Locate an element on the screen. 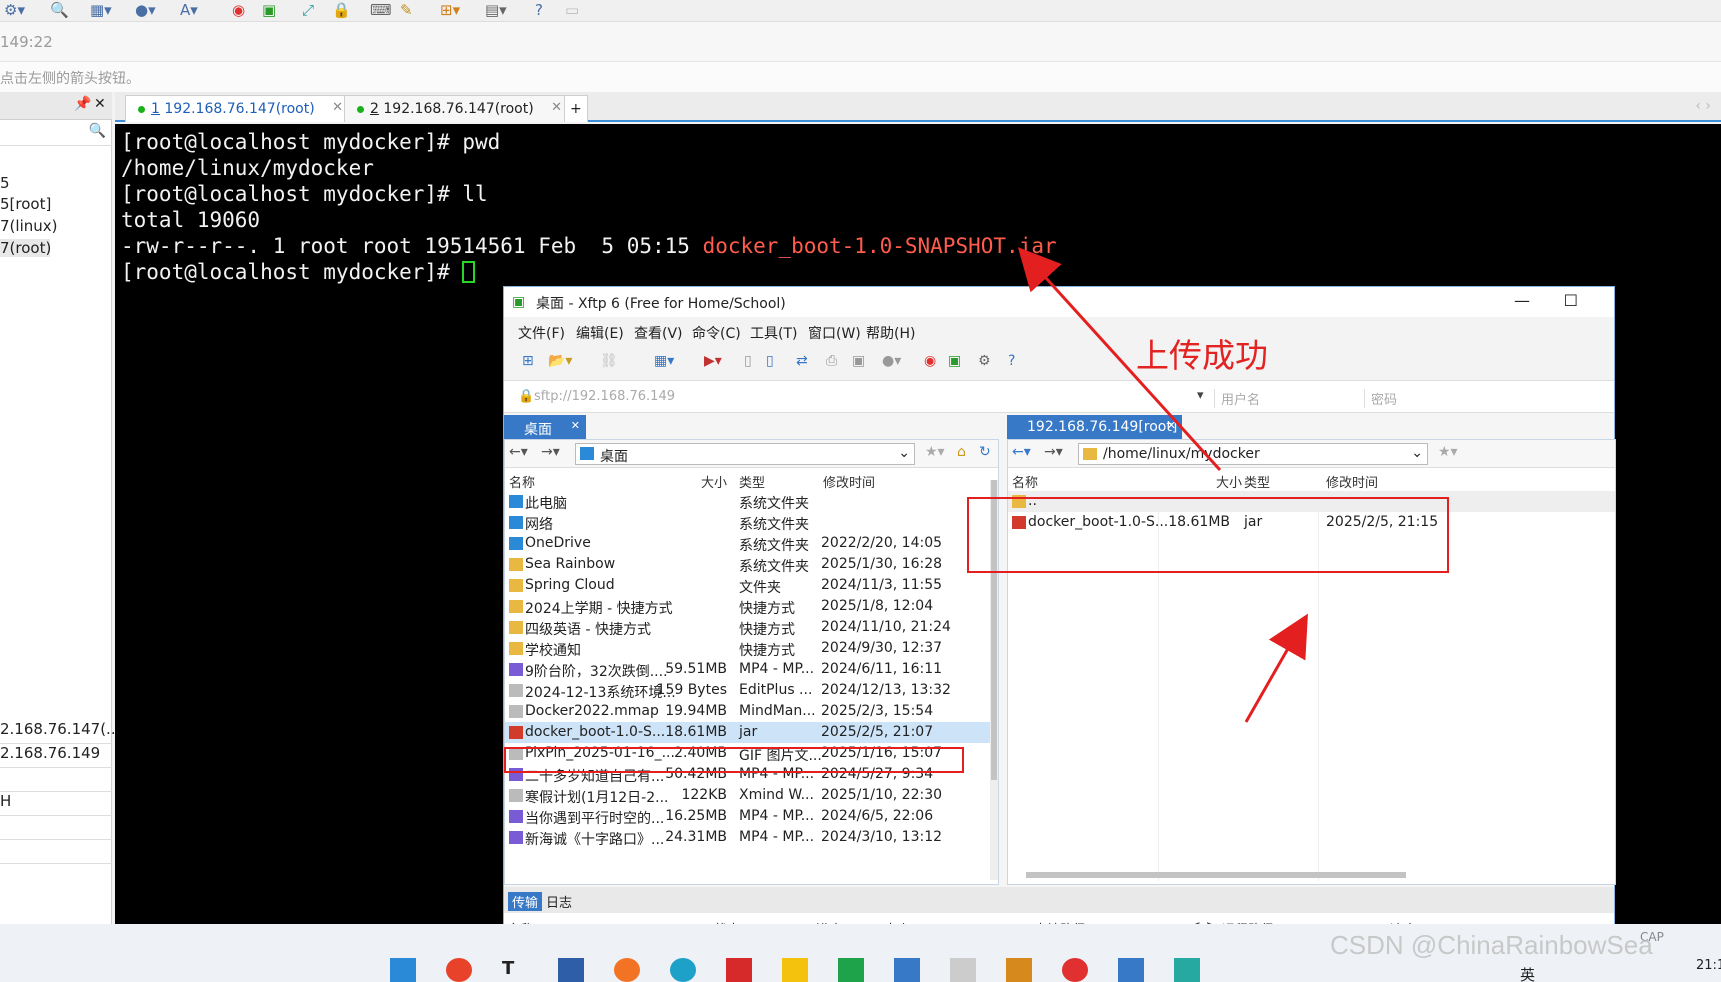 The width and height of the screenshot is (1721, 982). clock: 21:1 is located at coordinates (1708, 965).